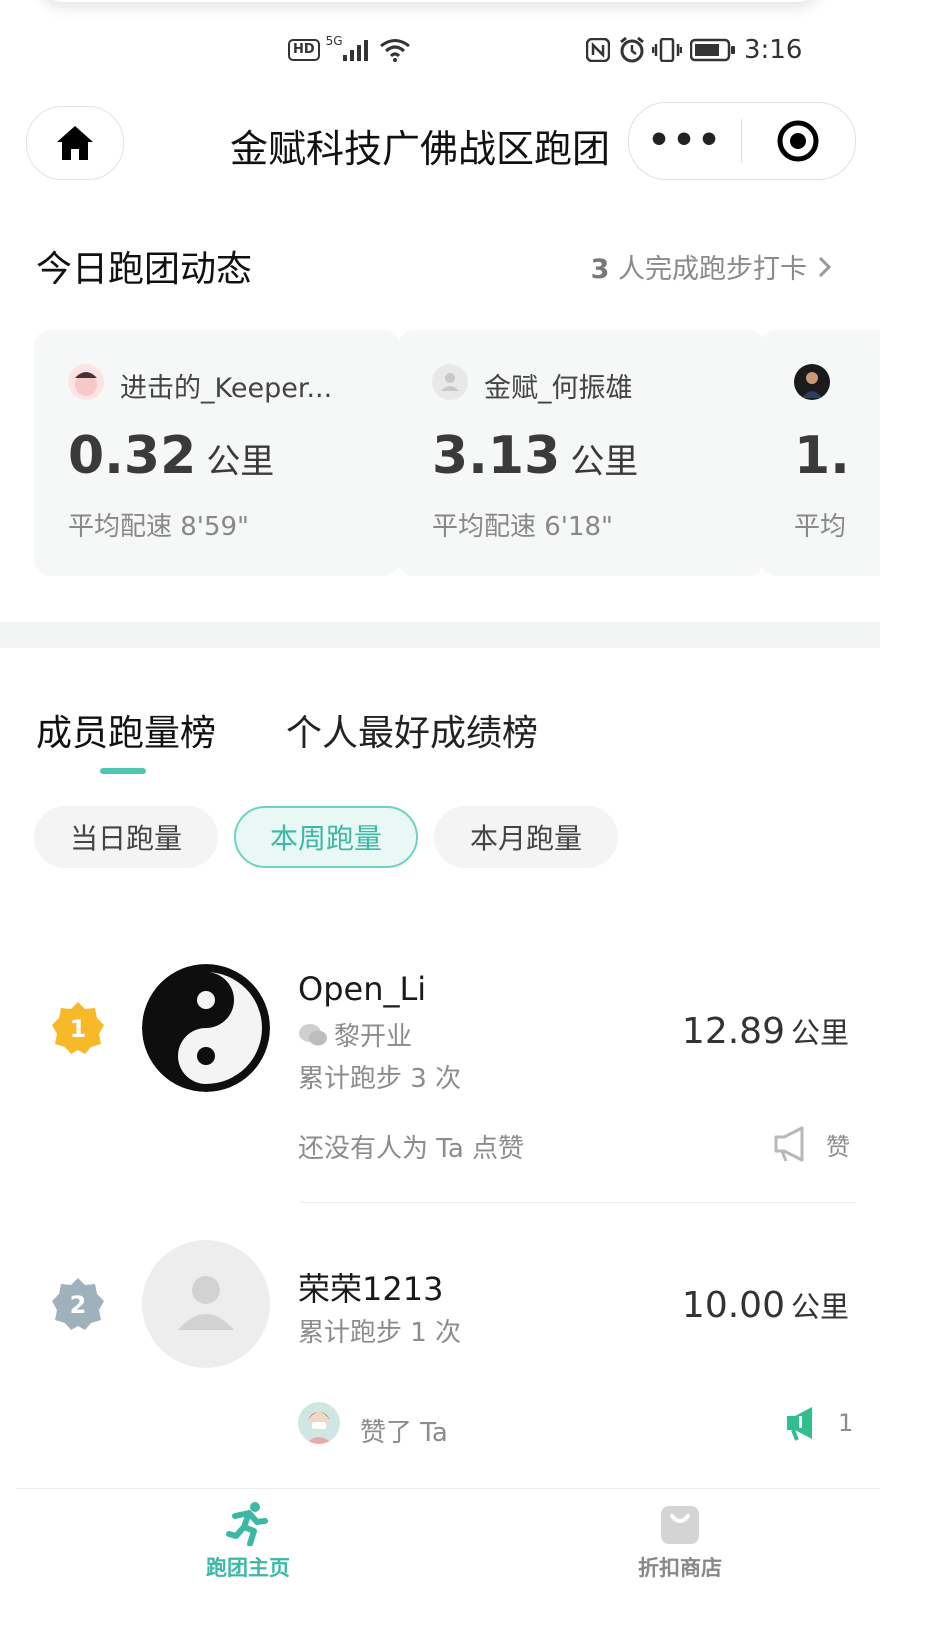 This screenshot has height=1640, width=933. Describe the element at coordinates (126, 837) in the screenshot. I see `filter-today: 当日跑量` at that location.